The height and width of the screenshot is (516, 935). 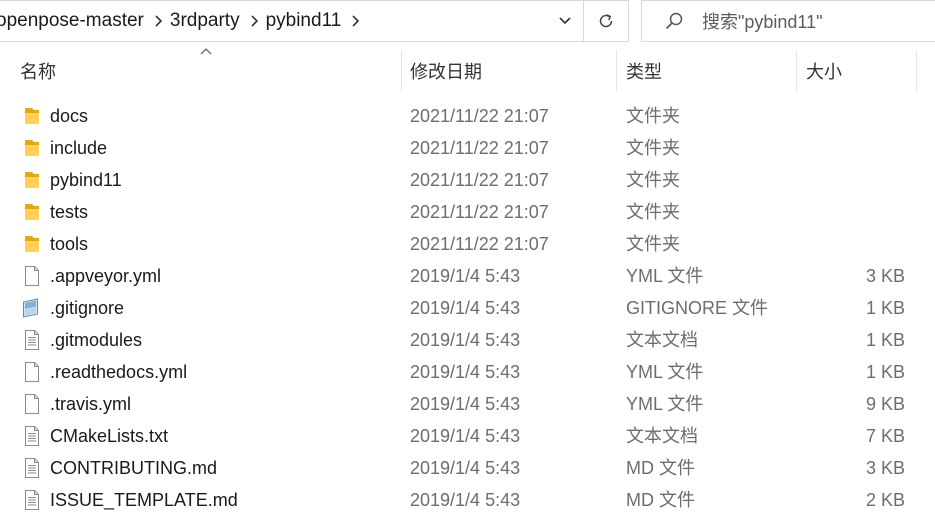 What do you see at coordinates (144, 500) in the screenshot?
I see `file-name: ISSUE_TEMPLATE.md` at bounding box center [144, 500].